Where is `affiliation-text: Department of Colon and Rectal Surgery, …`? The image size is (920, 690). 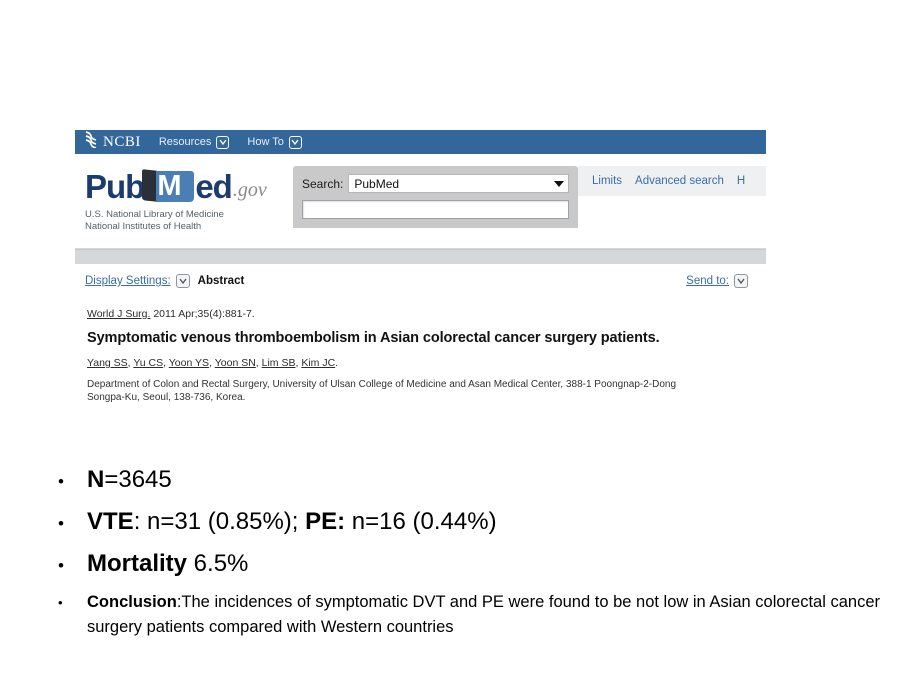
affiliation-text: Department of Colon and Rectal Surgery, … is located at coordinates (382, 391).